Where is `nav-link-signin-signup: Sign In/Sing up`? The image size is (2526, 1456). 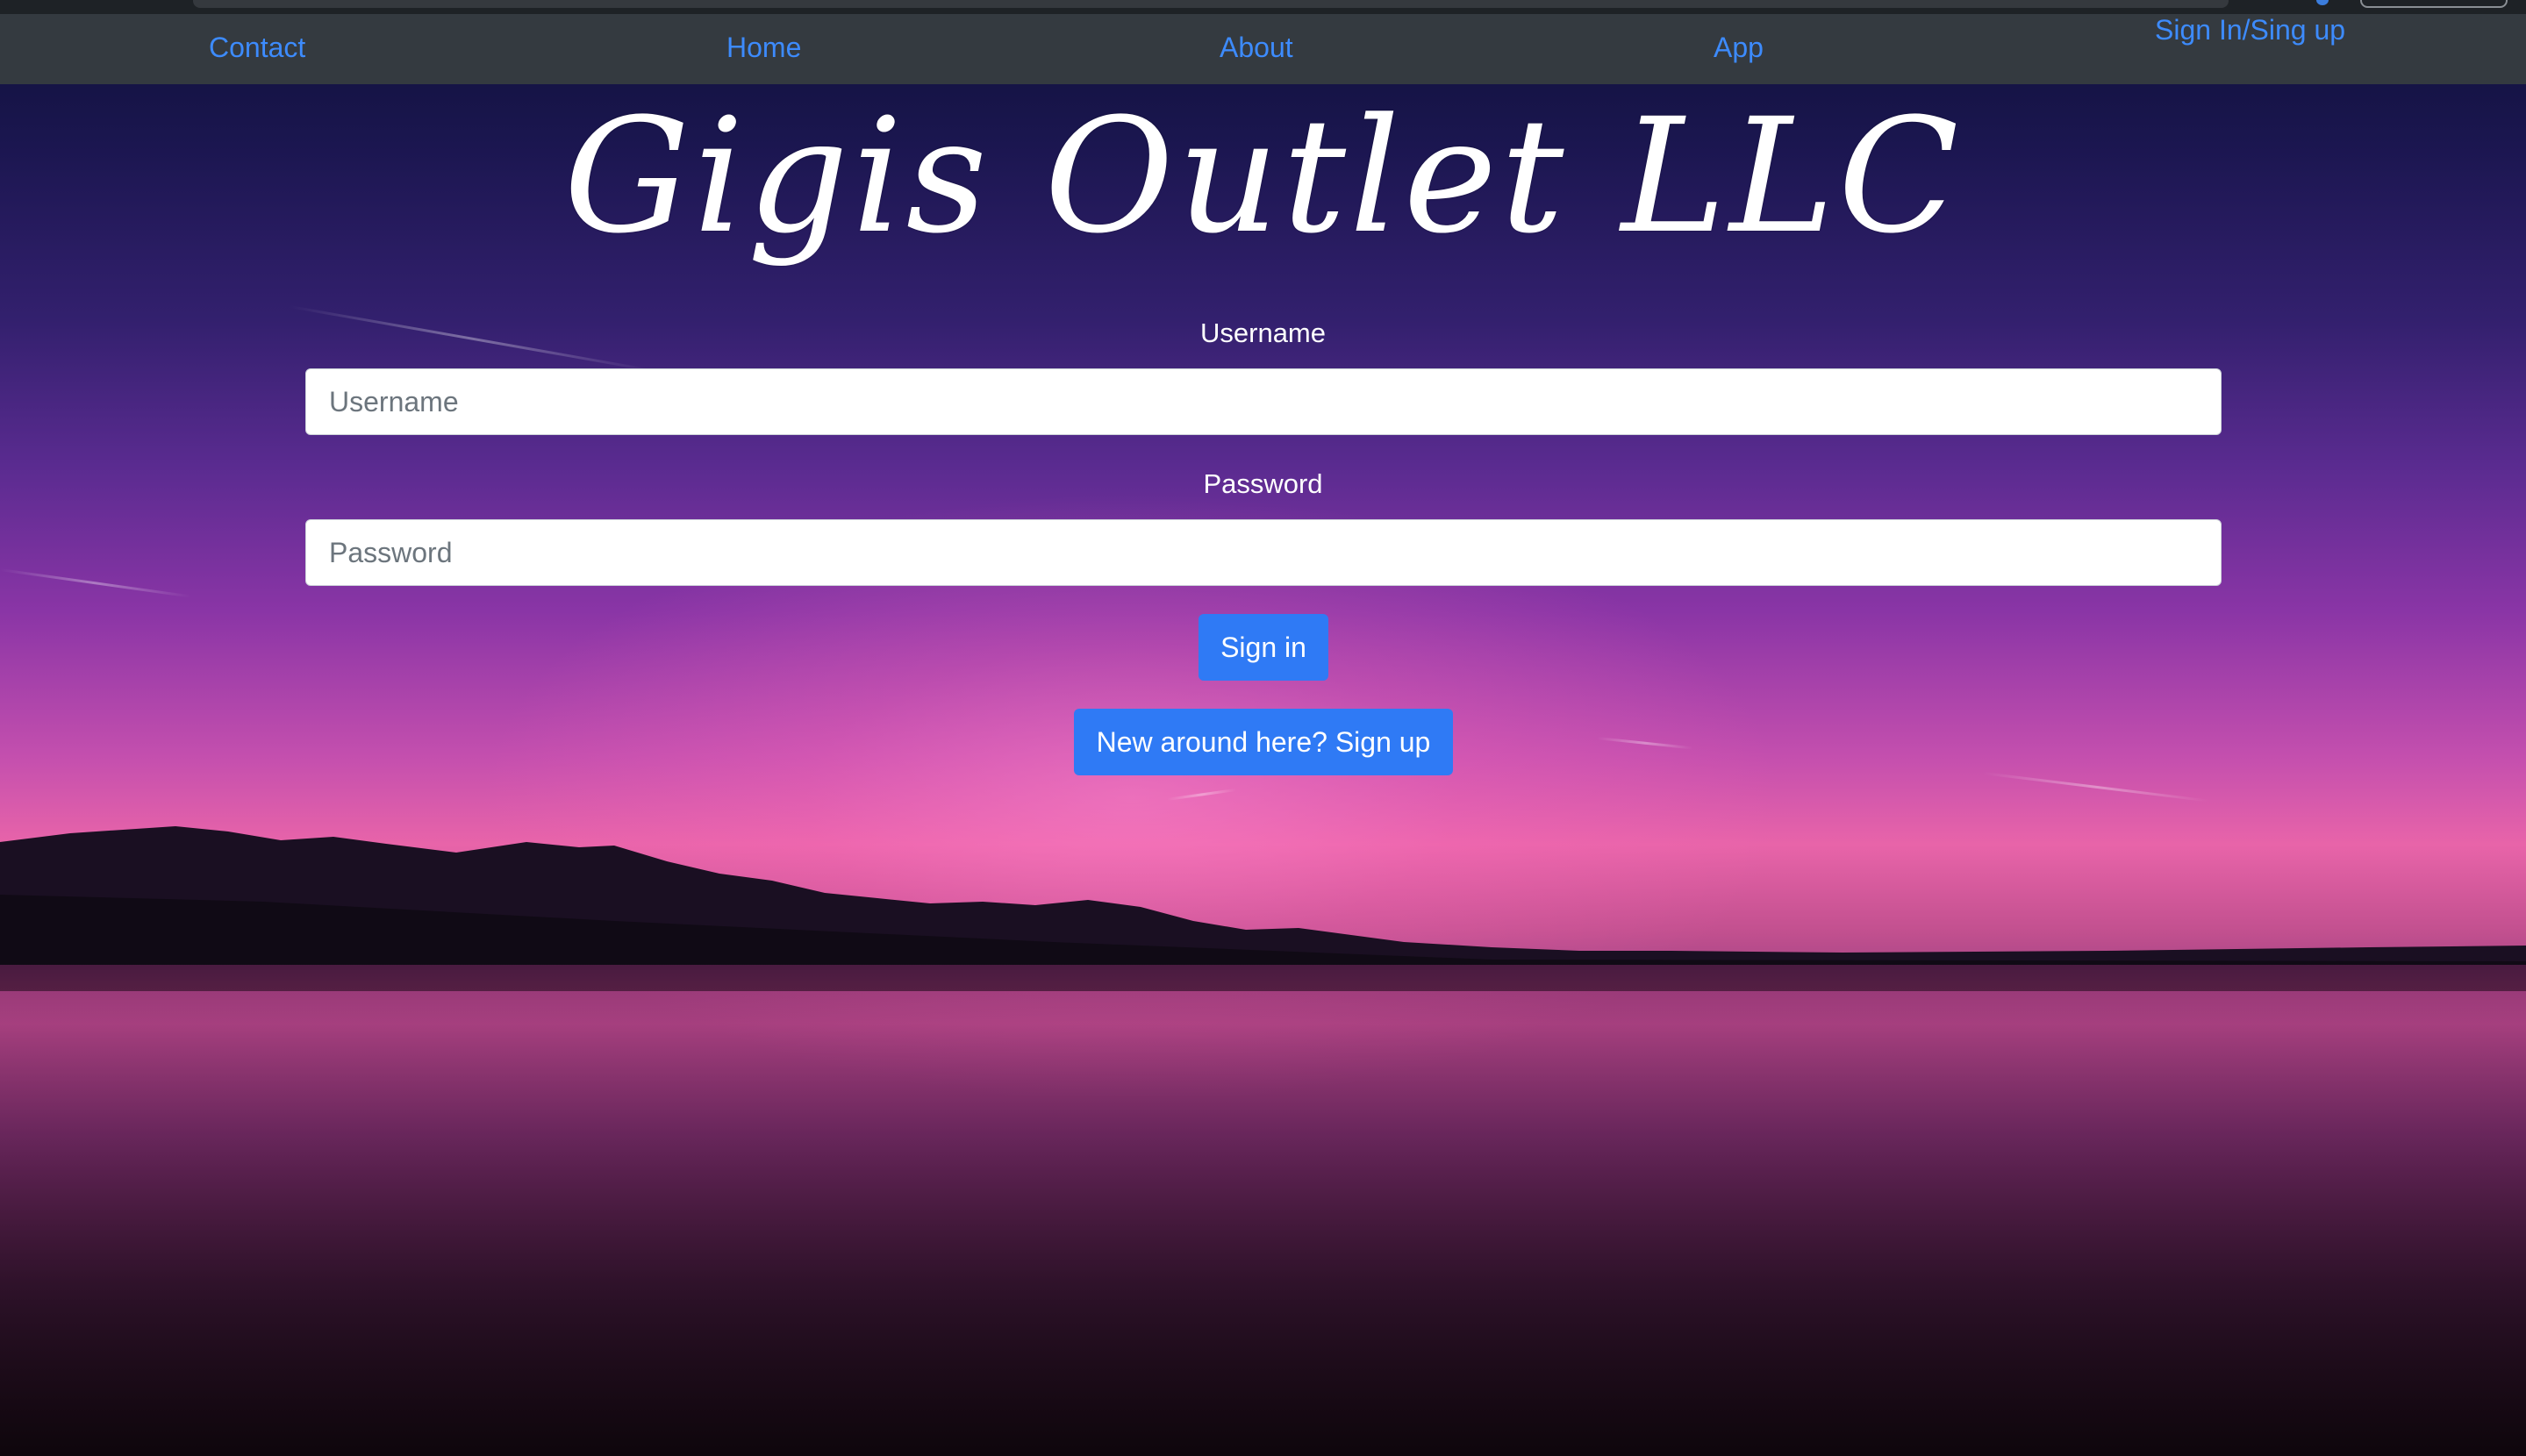
nav-link-signin-signup: Sign In/Sing up is located at coordinates (2250, 30).